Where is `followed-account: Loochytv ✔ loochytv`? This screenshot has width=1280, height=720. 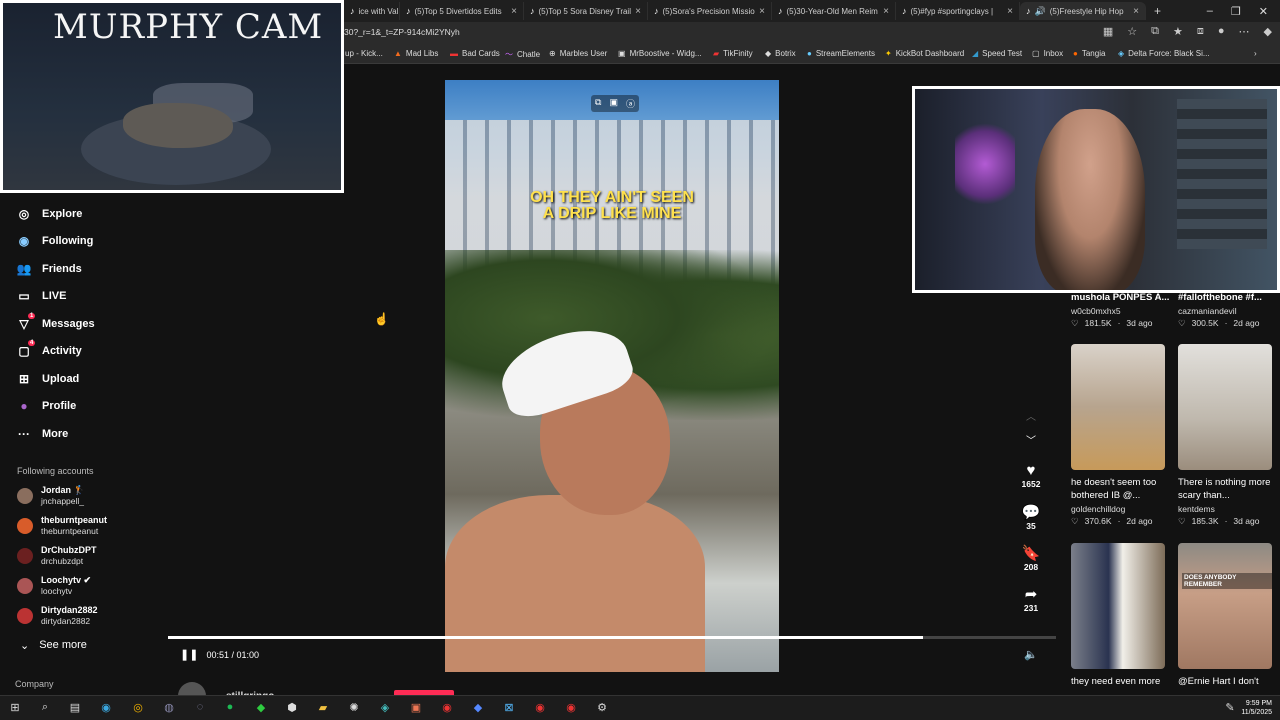 followed-account: Loochytv ✔ loochytv is located at coordinates (54, 586).